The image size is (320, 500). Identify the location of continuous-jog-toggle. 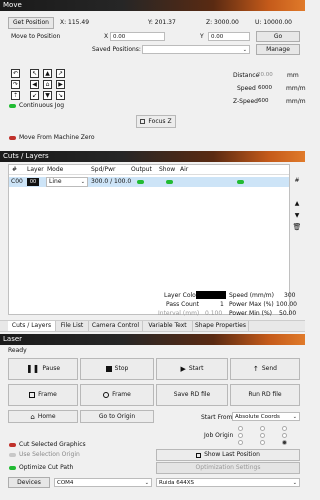
(12, 106).